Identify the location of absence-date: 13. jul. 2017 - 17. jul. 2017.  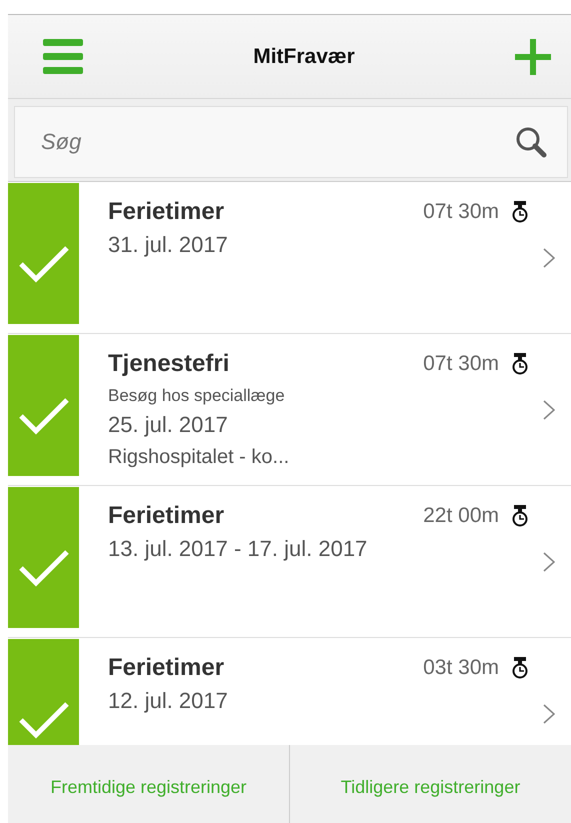
(238, 549).